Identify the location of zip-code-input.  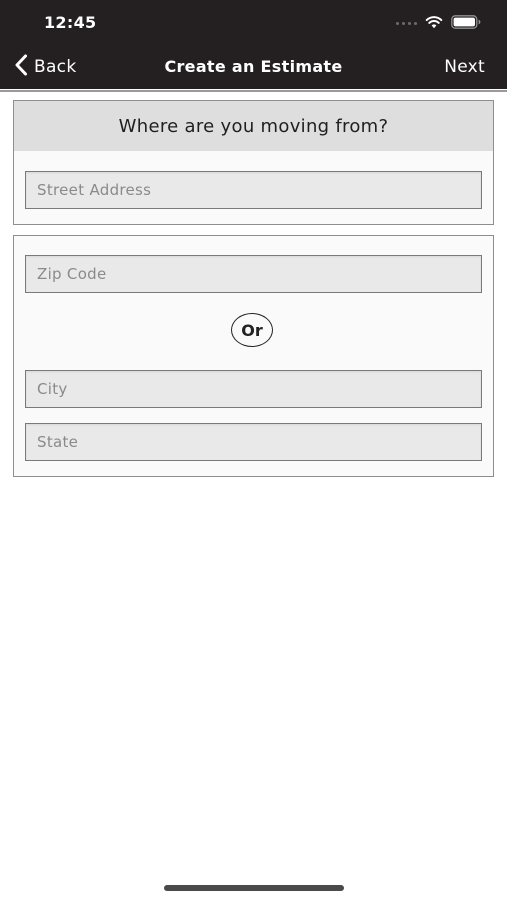
(253, 274).